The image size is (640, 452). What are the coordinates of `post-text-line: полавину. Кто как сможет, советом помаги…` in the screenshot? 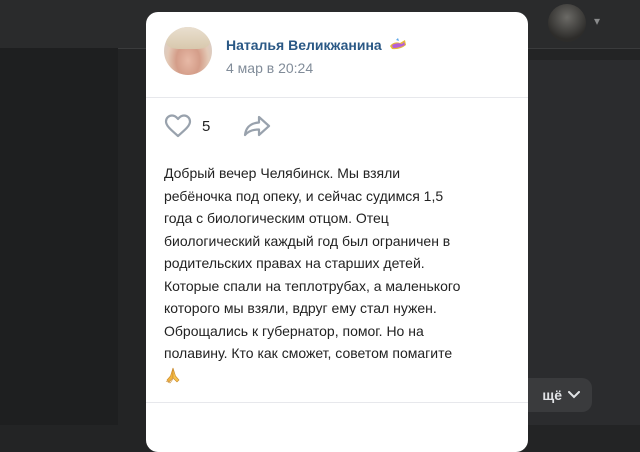 It's located at (308, 353).